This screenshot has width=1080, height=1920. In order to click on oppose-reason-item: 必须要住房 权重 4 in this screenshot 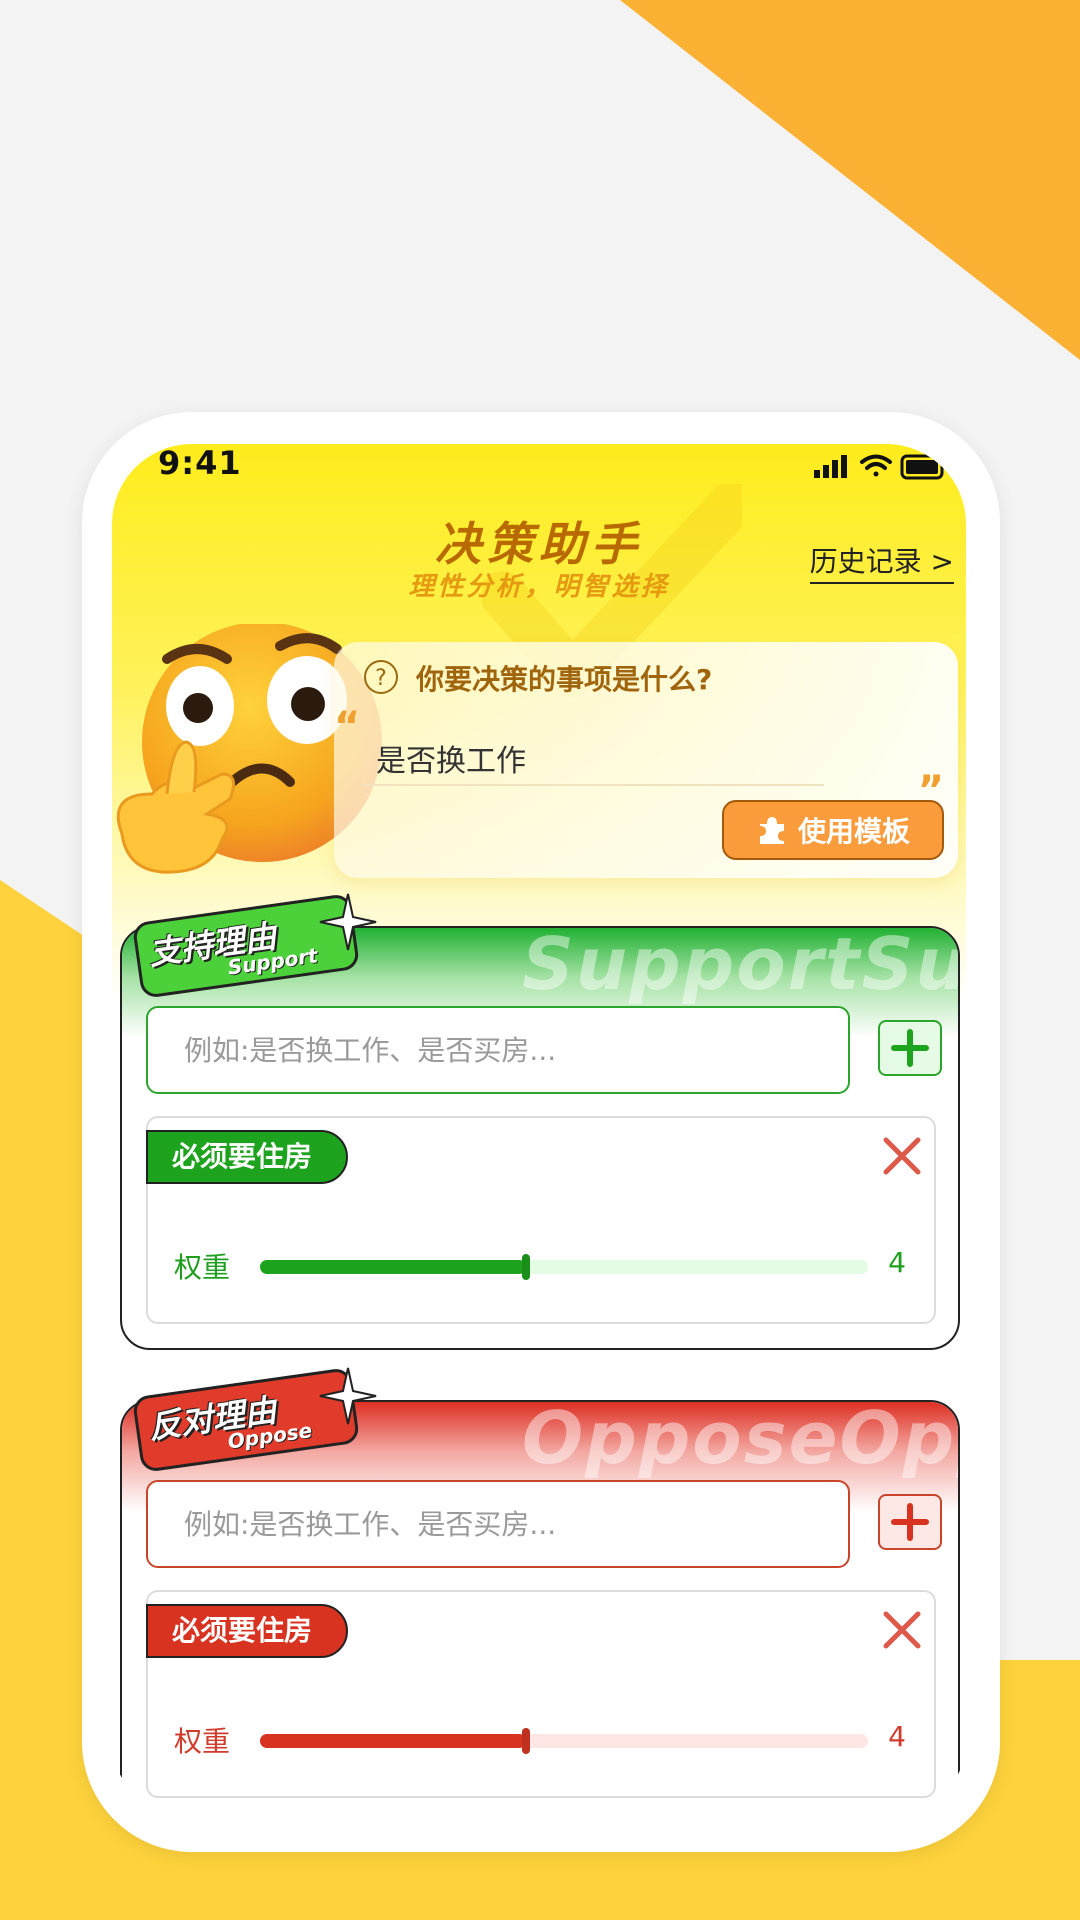, I will do `click(541, 1694)`.